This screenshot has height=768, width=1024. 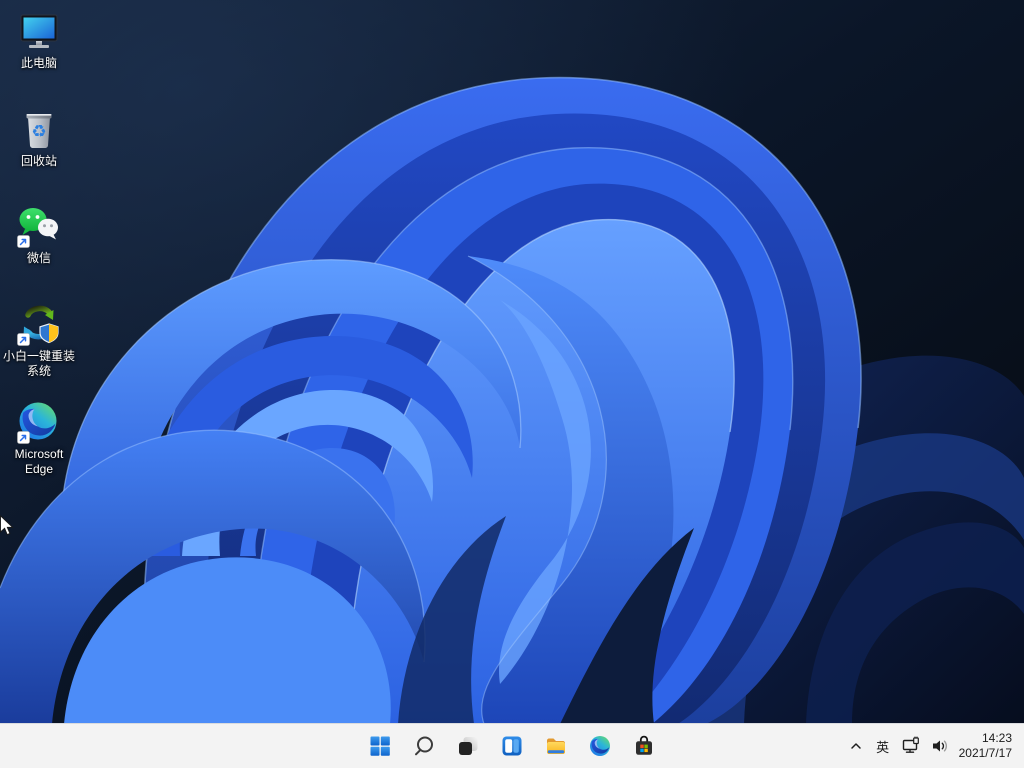 I want to click on clock: 14:23 2021/7/17, so click(x=987, y=746).